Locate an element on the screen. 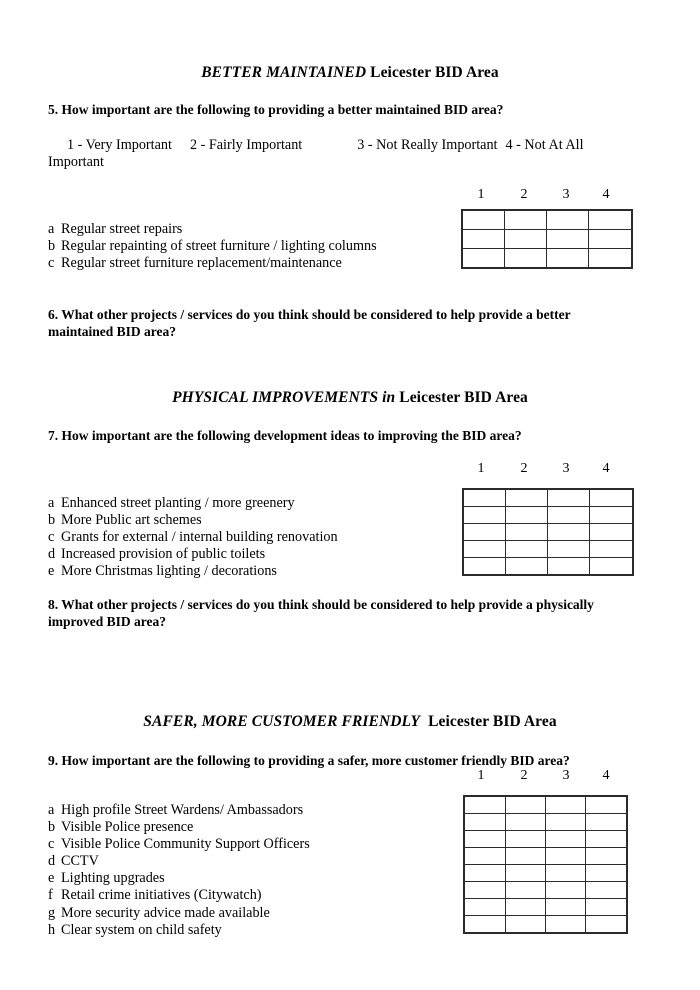 The image size is (700, 990). list-item: d CCTV is located at coordinates (179, 861).